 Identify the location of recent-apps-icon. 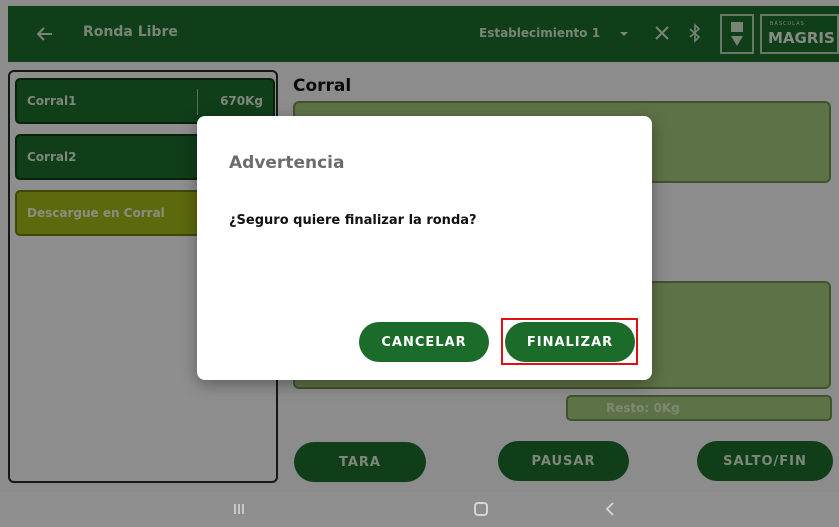
(239, 509).